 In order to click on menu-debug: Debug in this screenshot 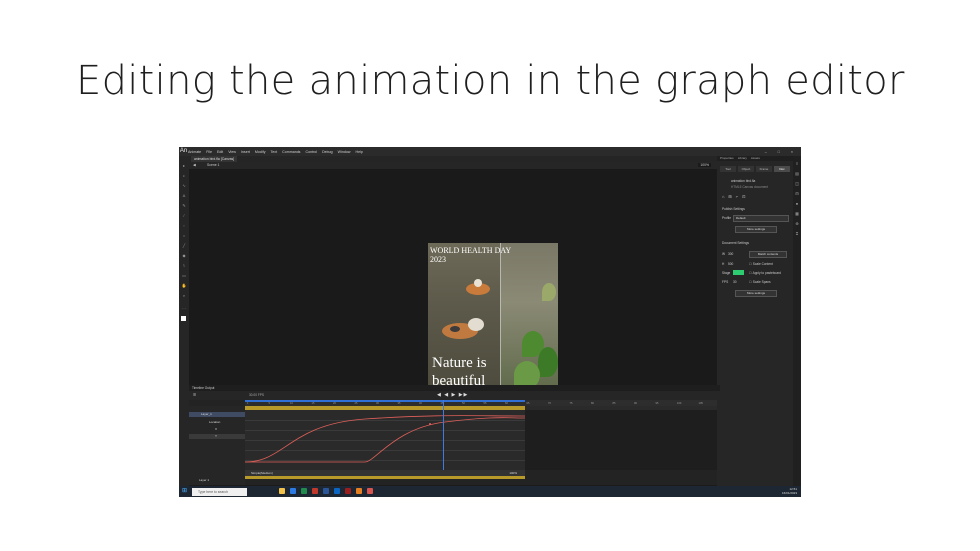, I will do `click(327, 152)`.